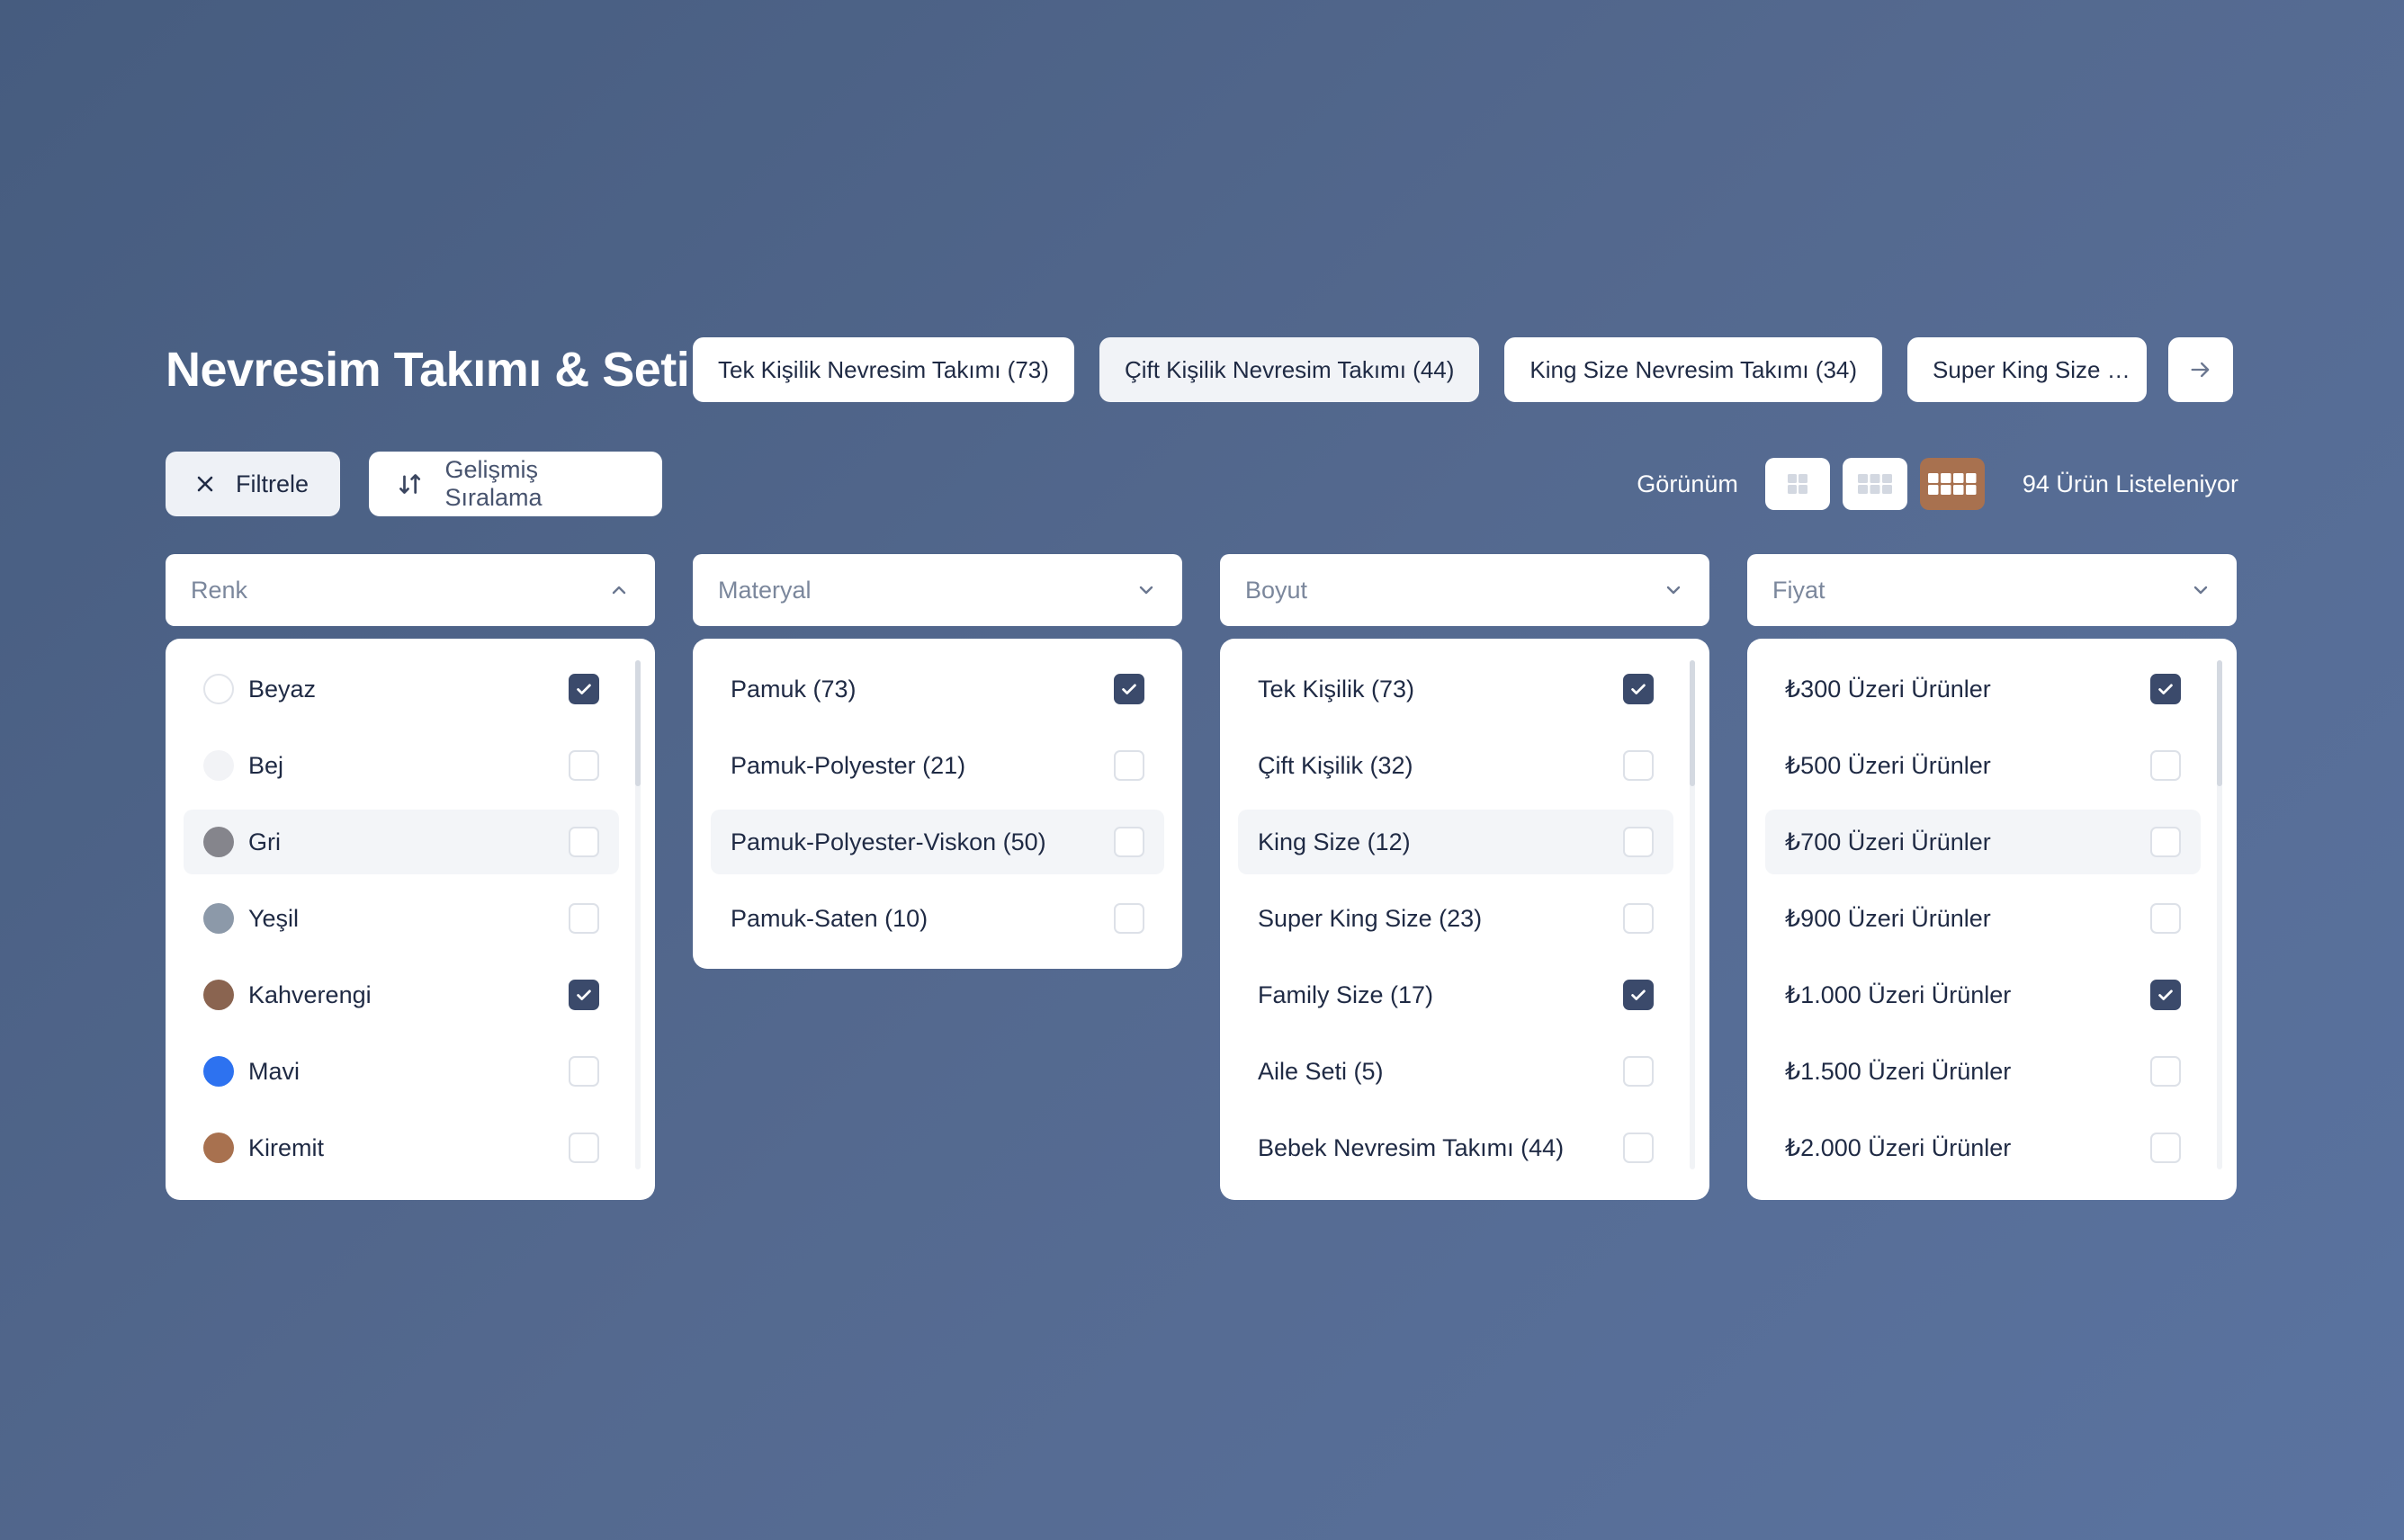 The height and width of the screenshot is (1540, 2404). What do you see at coordinates (401, 994) in the screenshot?
I see `color-option-kahverengi: Kahverengi` at bounding box center [401, 994].